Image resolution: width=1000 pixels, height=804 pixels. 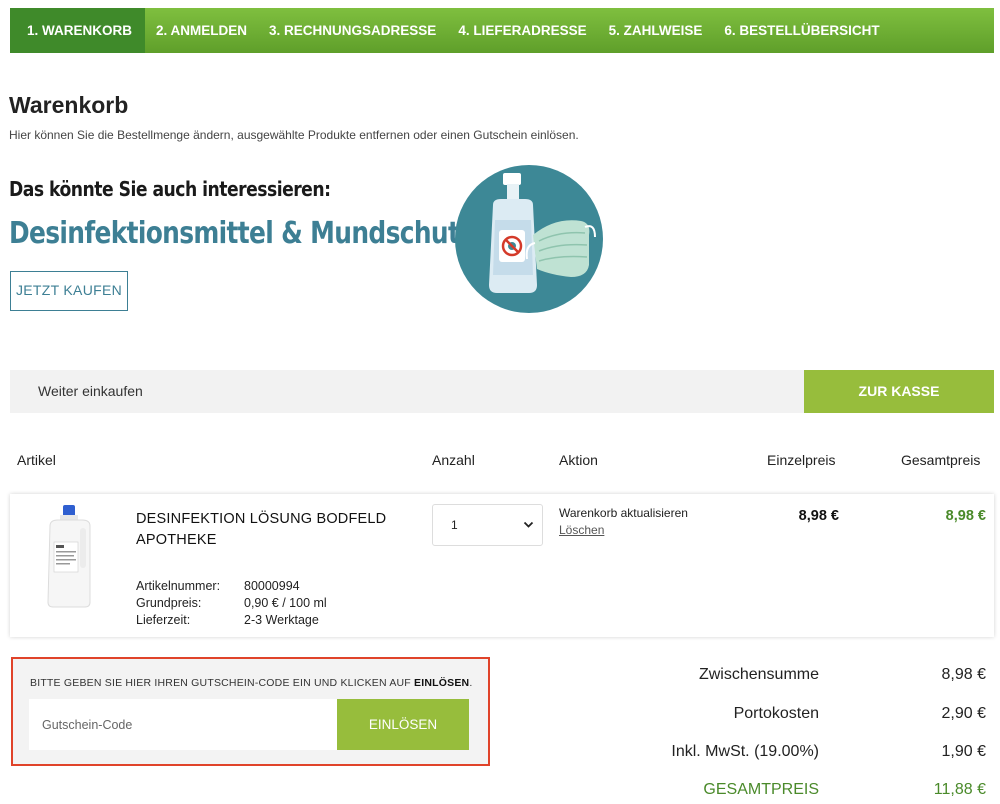 What do you see at coordinates (758, 674) in the screenshot?
I see `subtotal-label: Zwischensumme` at bounding box center [758, 674].